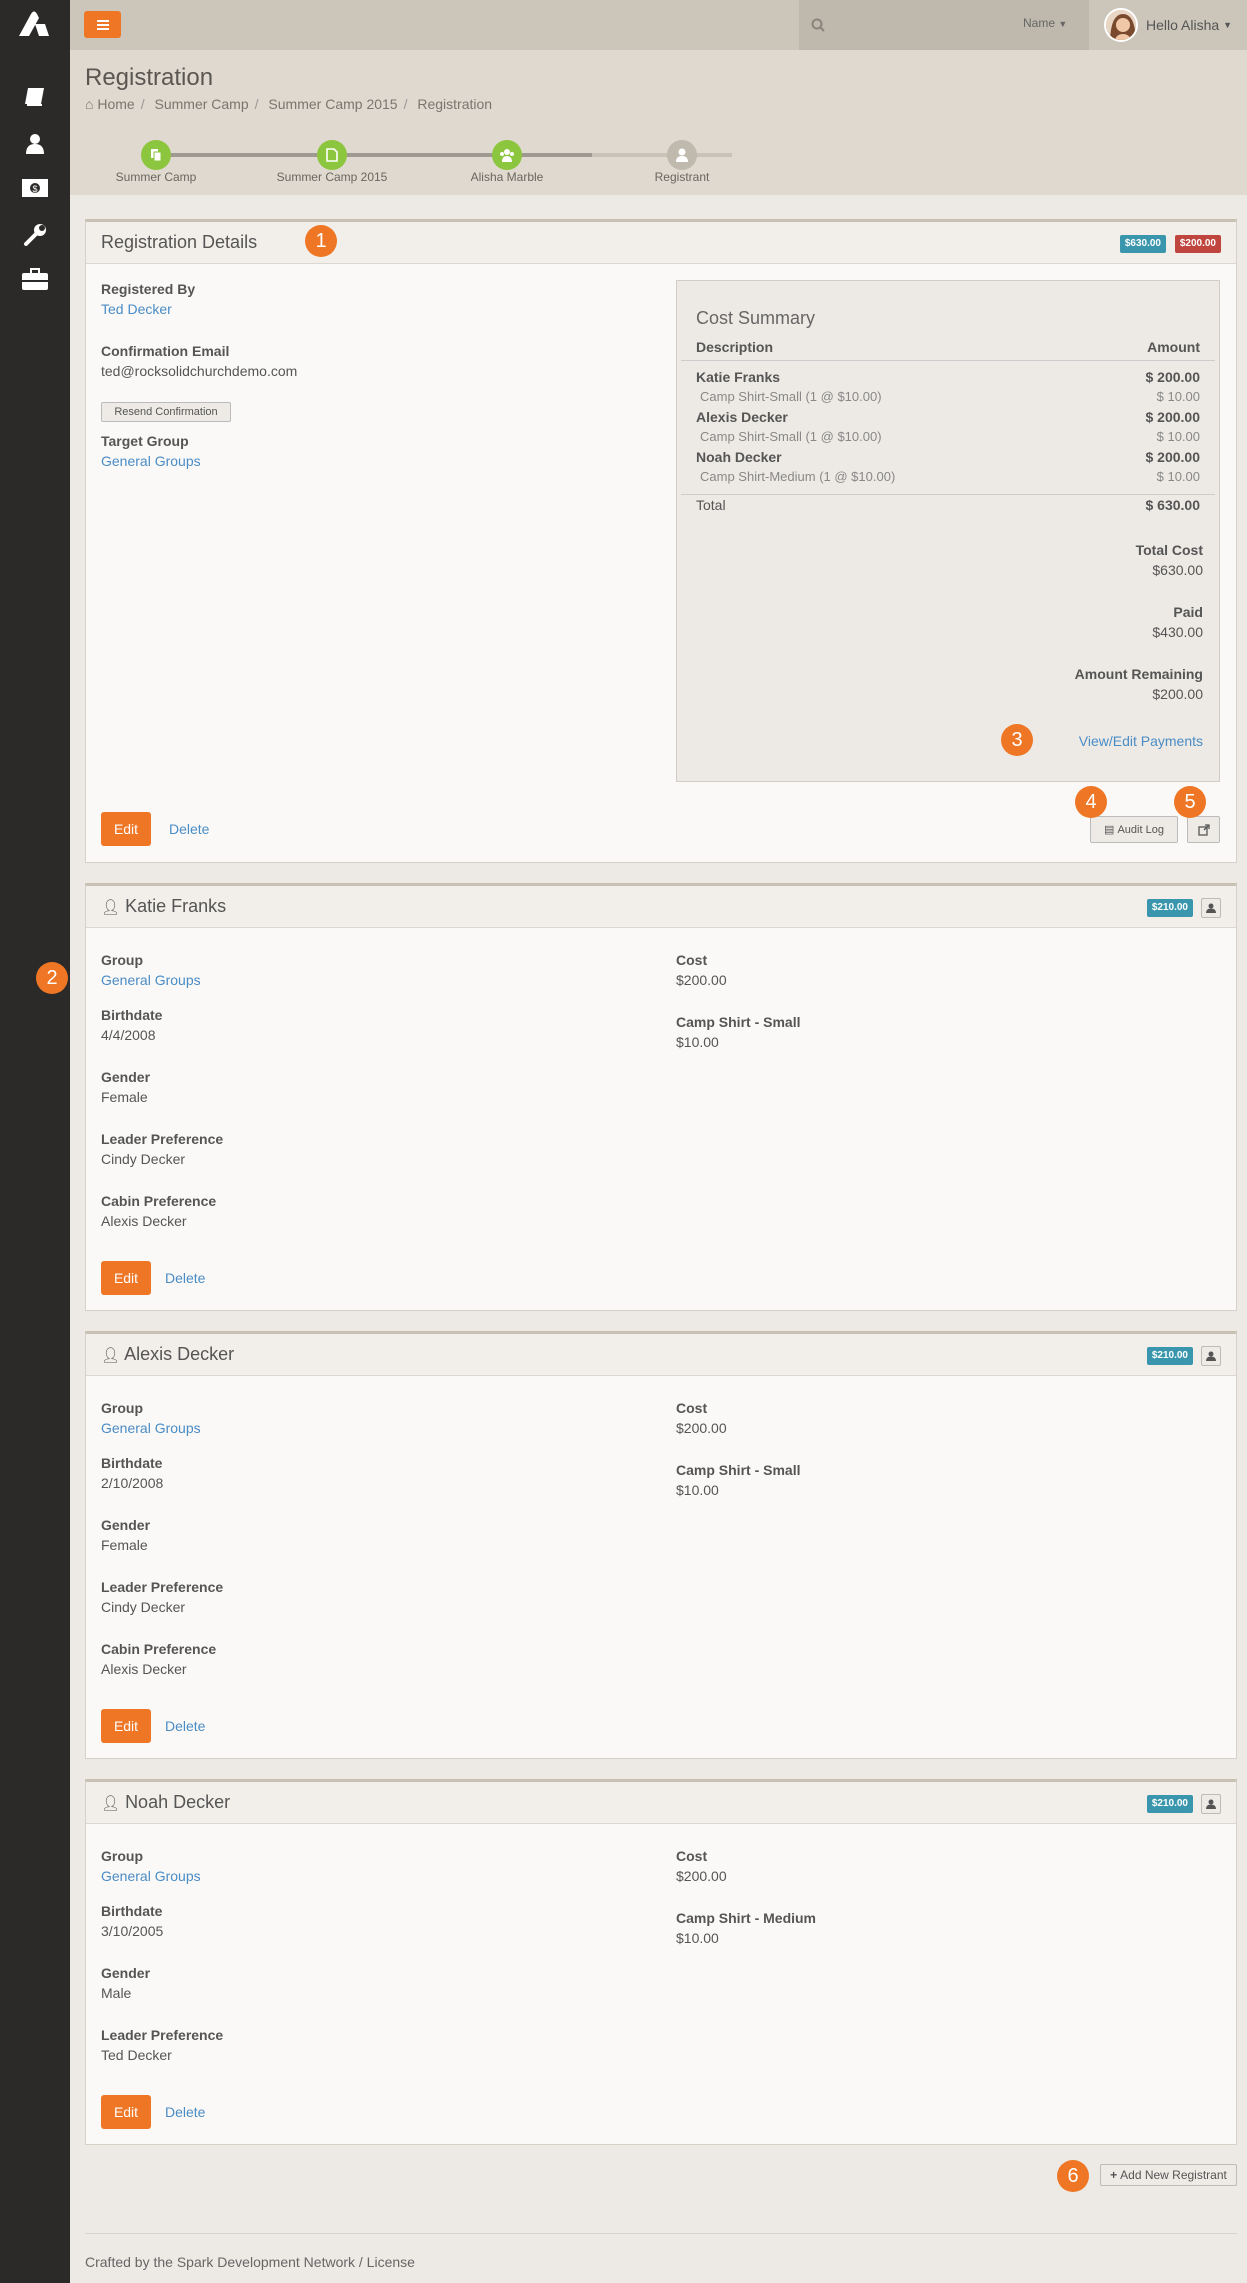 Image resolution: width=1247 pixels, height=2283 pixels. What do you see at coordinates (332, 155) in the screenshot?
I see `wizard-step-summer-camp-2015` at bounding box center [332, 155].